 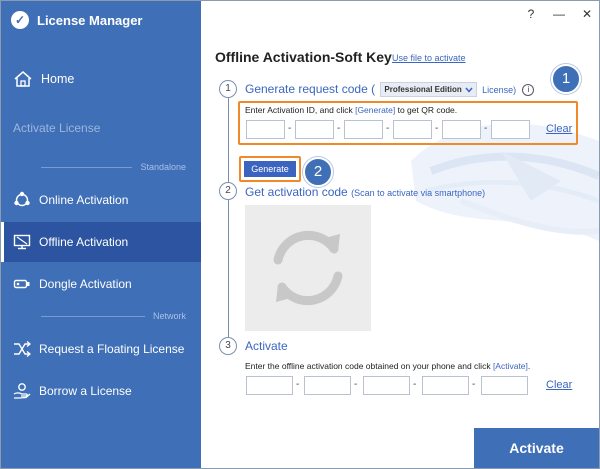 What do you see at coordinates (587, 14) in the screenshot?
I see `close-button: ✕` at bounding box center [587, 14].